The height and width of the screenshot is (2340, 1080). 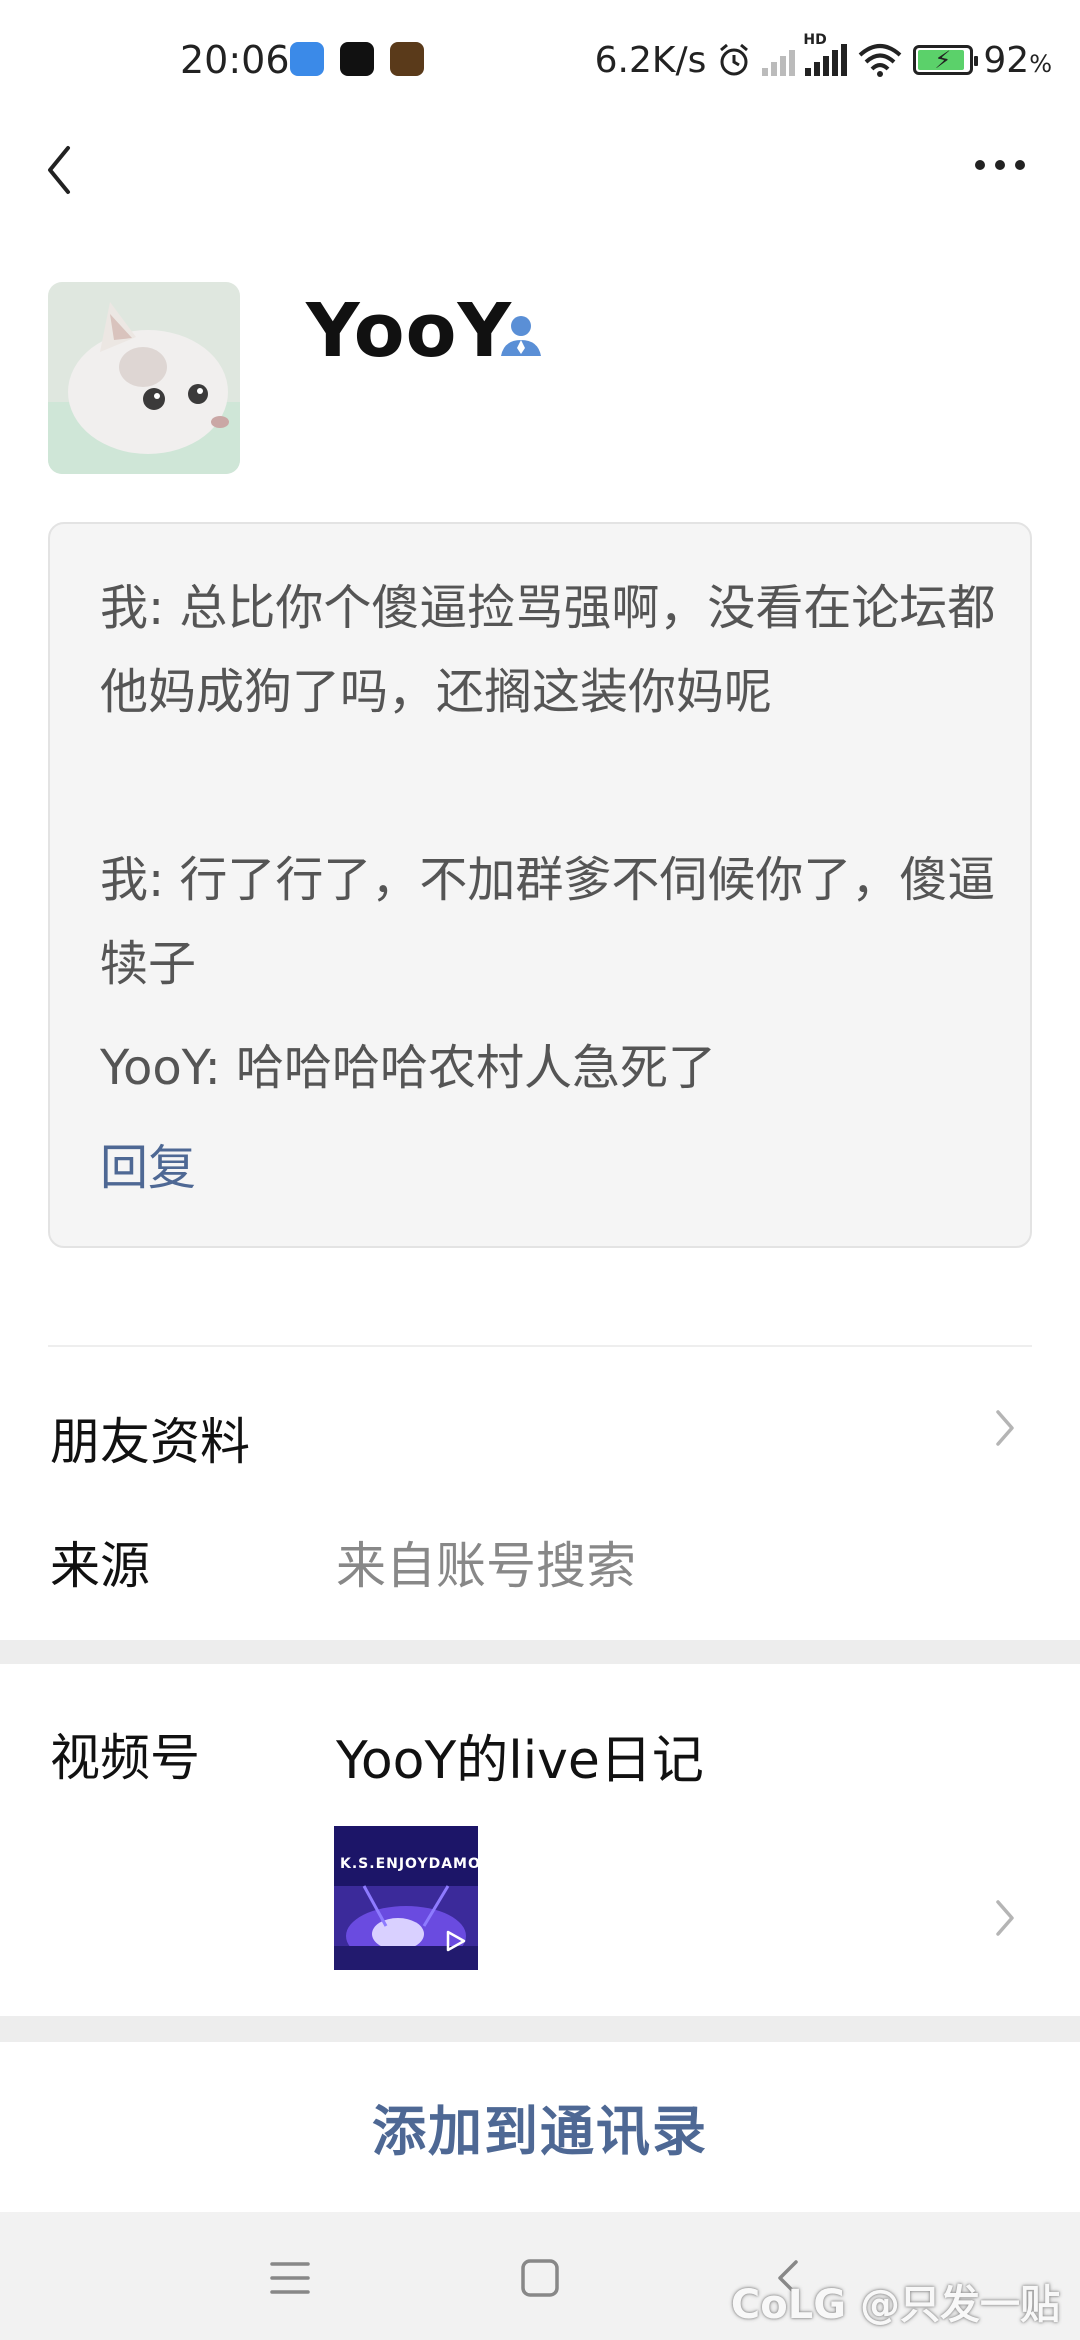 I want to click on add-to-contacts-label: 添加到通讯录, so click(x=540, y=2131).